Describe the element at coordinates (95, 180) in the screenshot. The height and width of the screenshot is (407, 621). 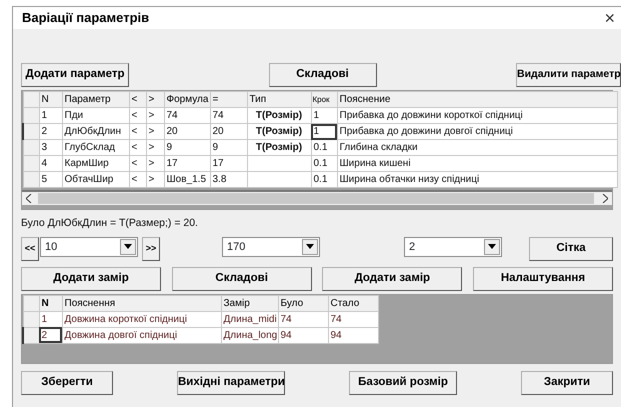
I see `table-cell: ОбтачШир` at that location.